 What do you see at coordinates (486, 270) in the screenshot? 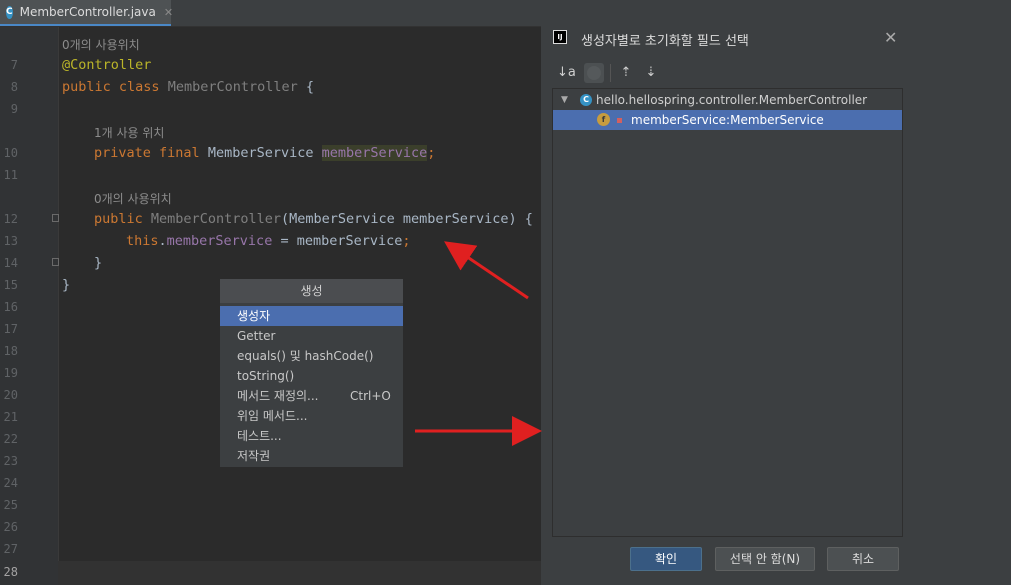
I see `red-arrow-to-code` at bounding box center [486, 270].